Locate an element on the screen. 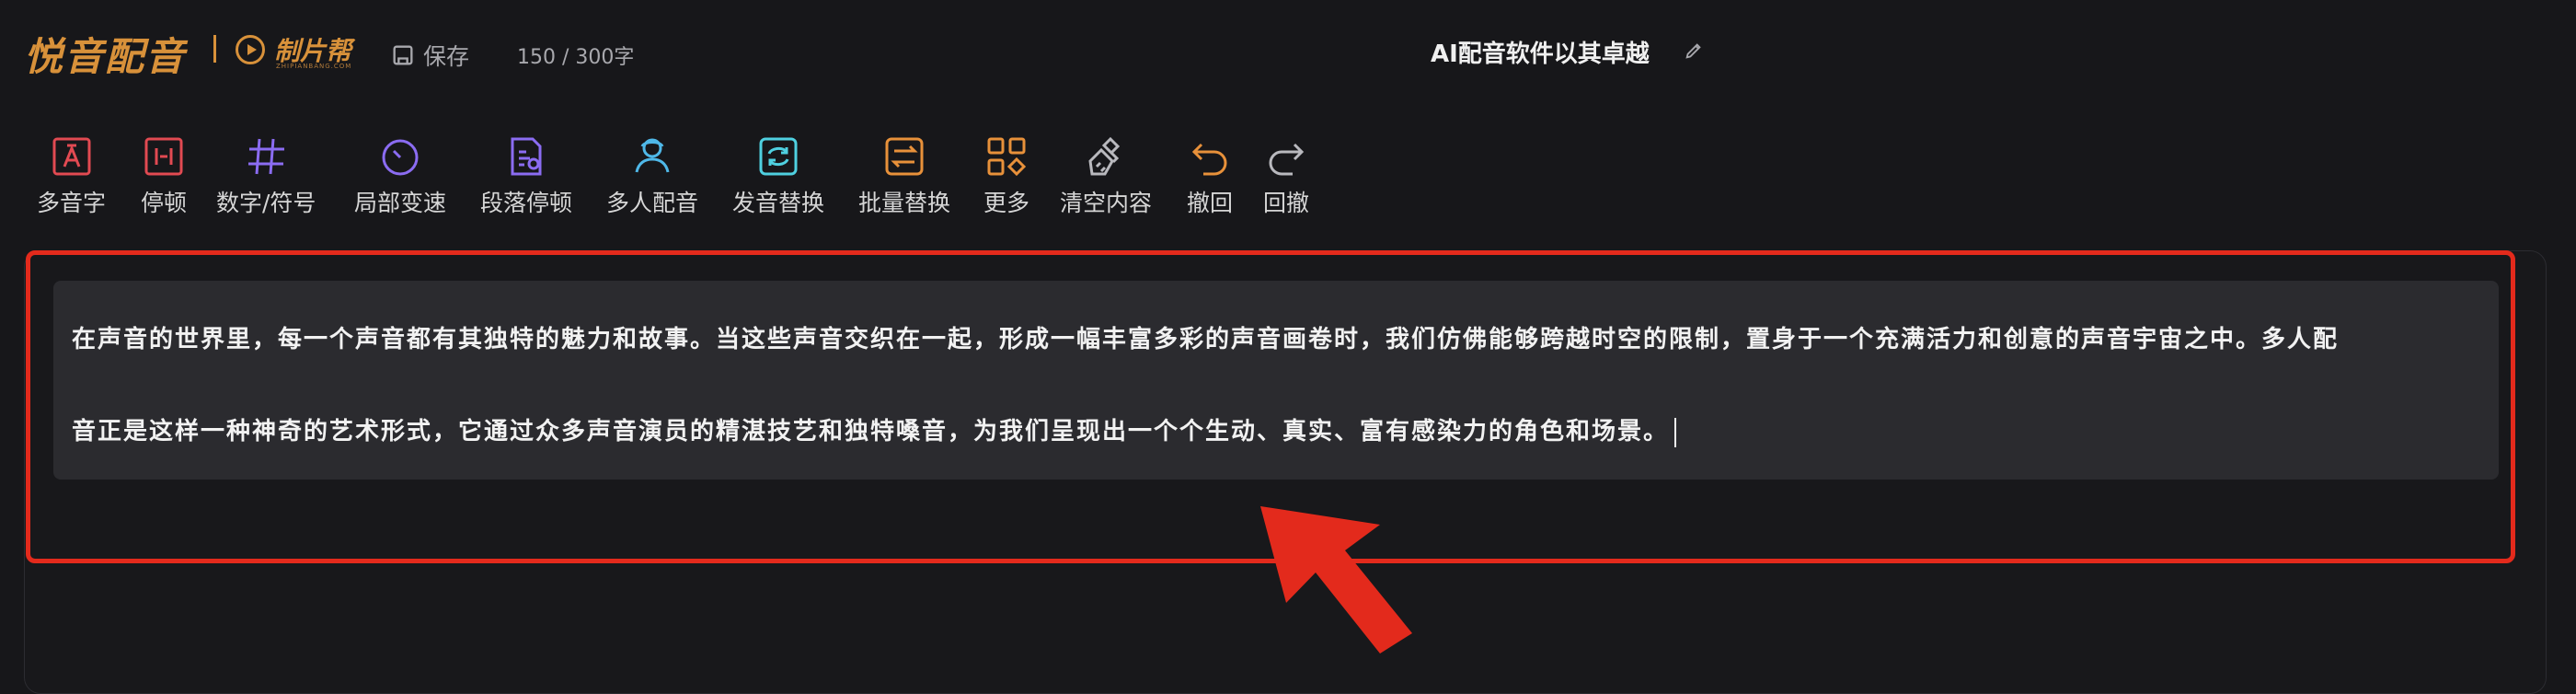  tool-polyphone: 多音字 is located at coordinates (71, 175).